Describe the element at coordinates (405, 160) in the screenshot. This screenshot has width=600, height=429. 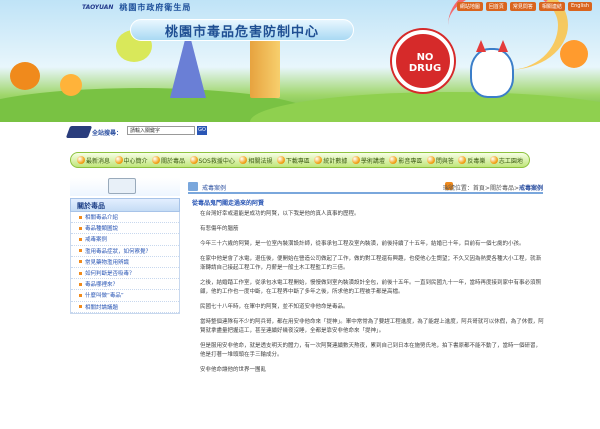
I see `nav-item-media: 影音專區` at that location.